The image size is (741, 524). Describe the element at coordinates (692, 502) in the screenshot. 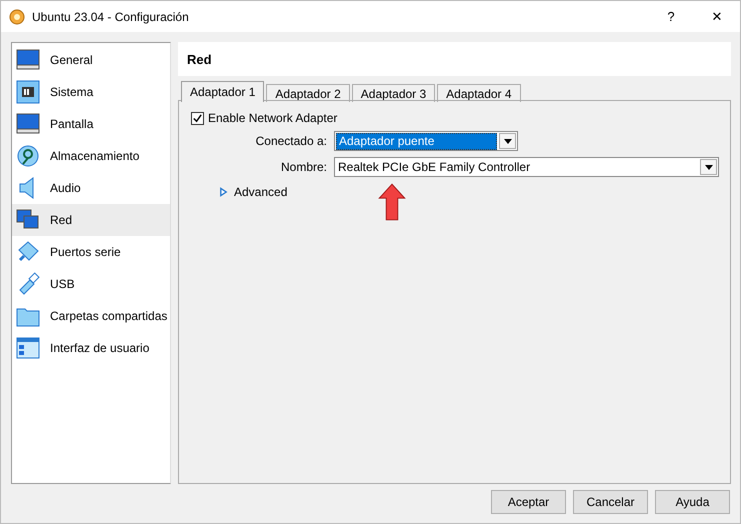

I see `help-button: Ayuda` at that location.